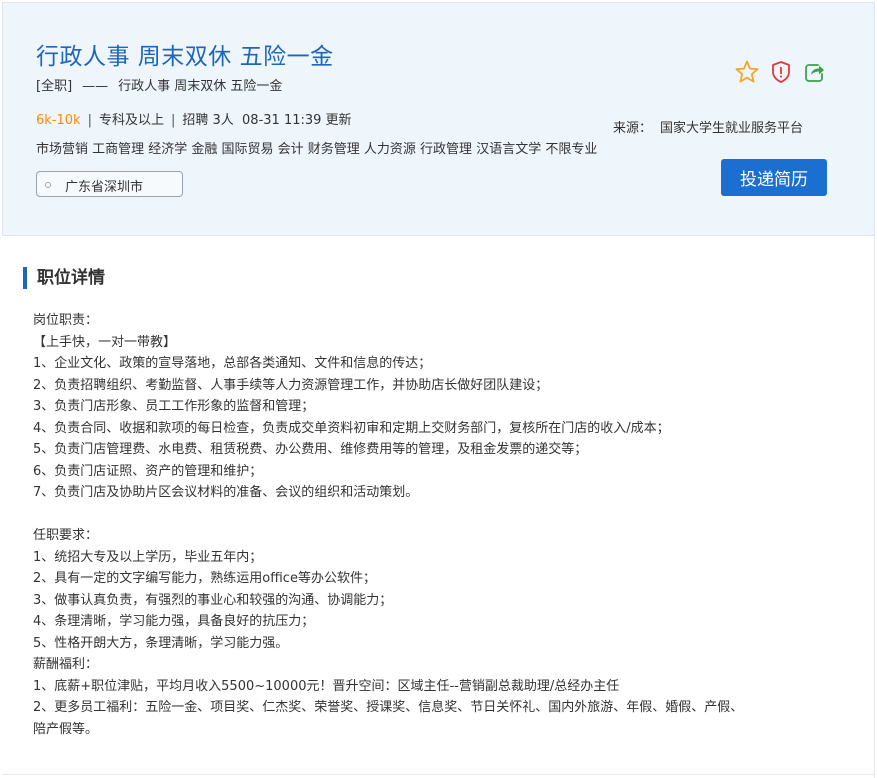 This screenshot has height=778, width=877. What do you see at coordinates (774, 177) in the screenshot?
I see `apply-resume-button: 投递简历` at bounding box center [774, 177].